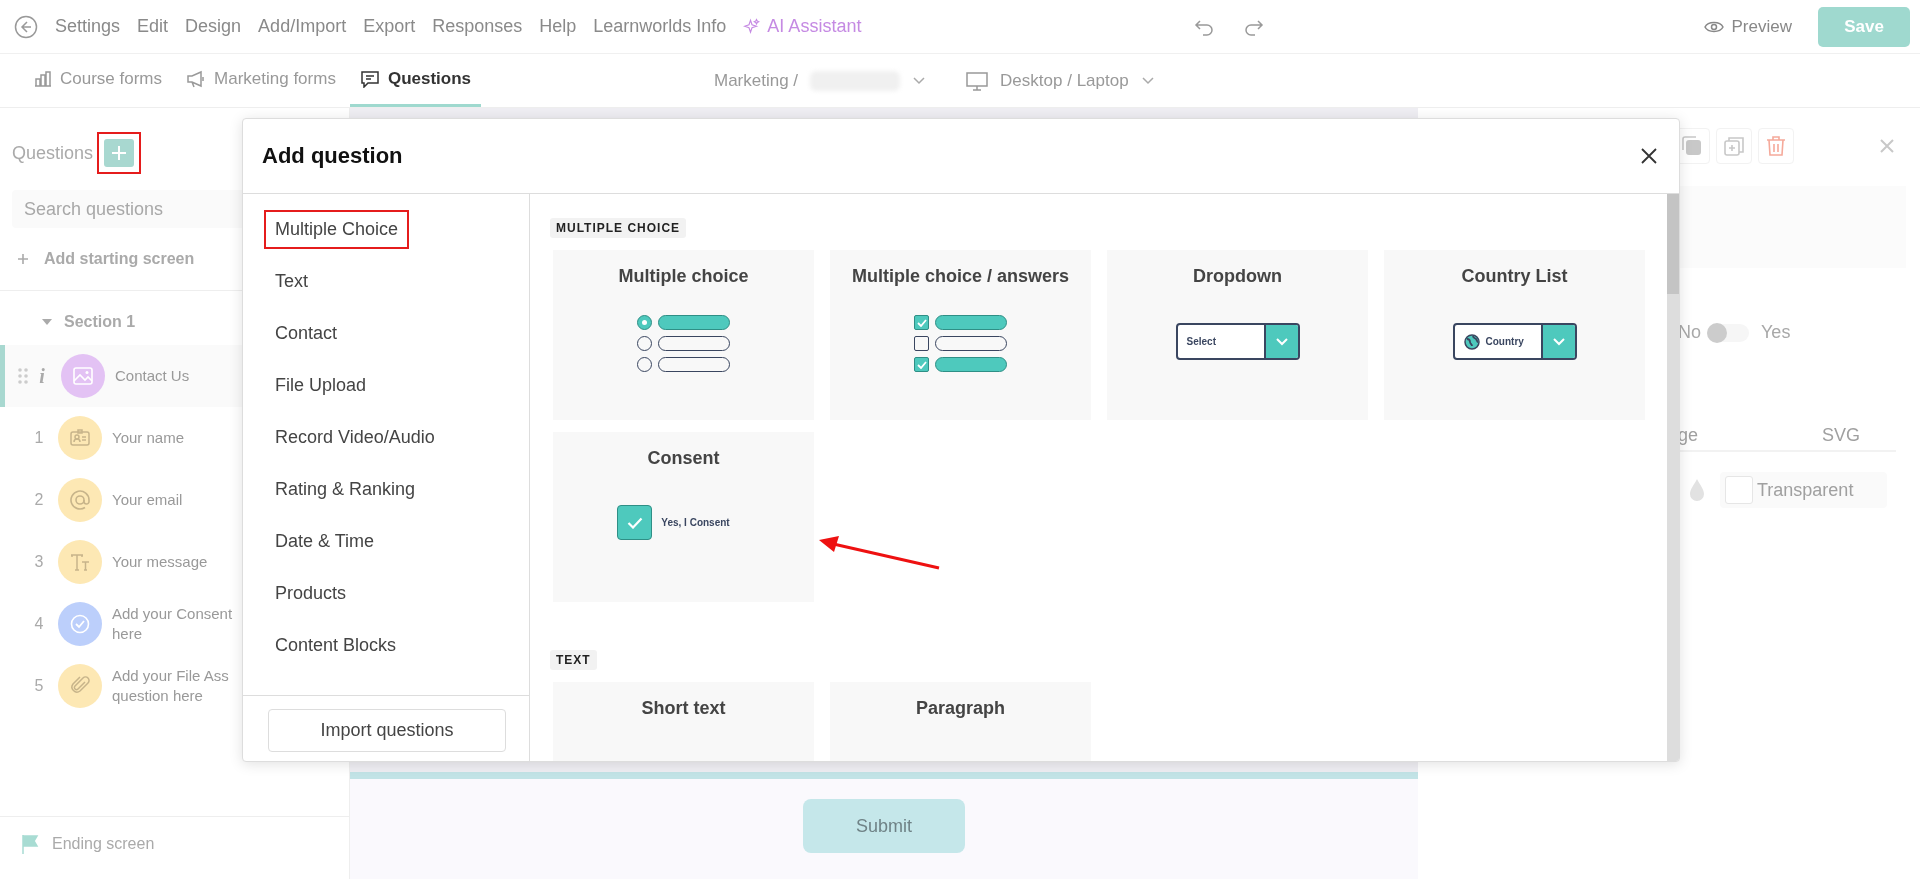 This screenshot has height=879, width=1920. Describe the element at coordinates (618, 228) in the screenshot. I see `section-label: MULTIPLE CHOICE` at that location.